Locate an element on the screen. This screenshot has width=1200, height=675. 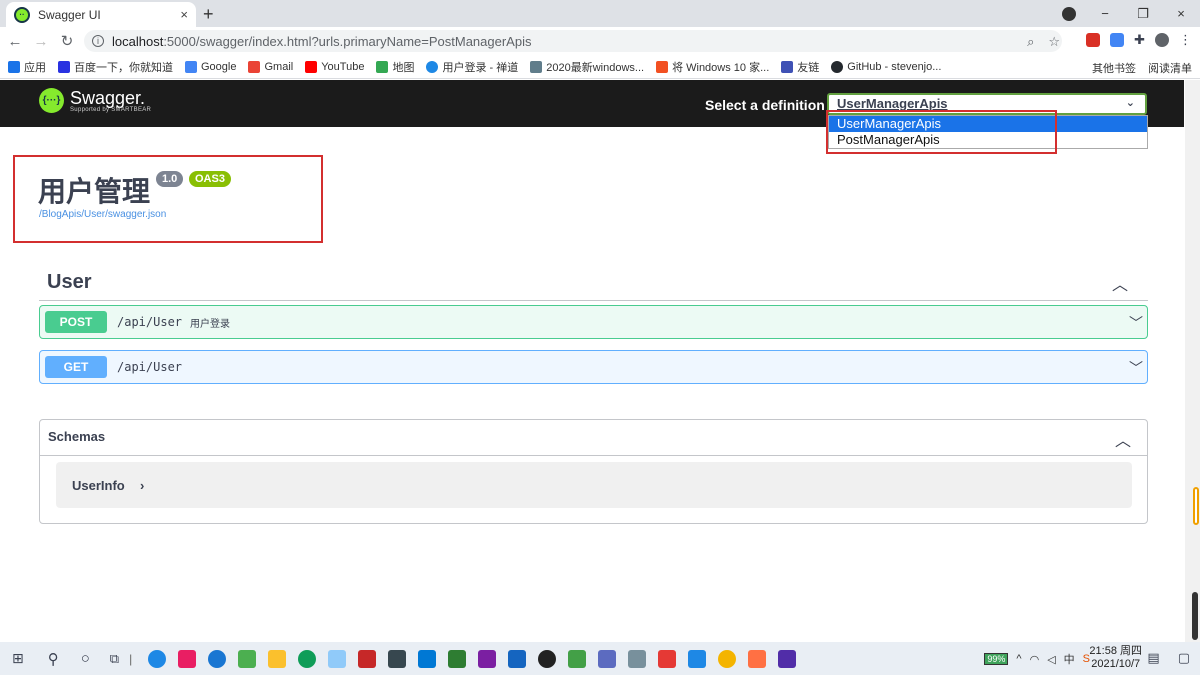
version-badge: 1.0 is located at coordinates (170, 179).